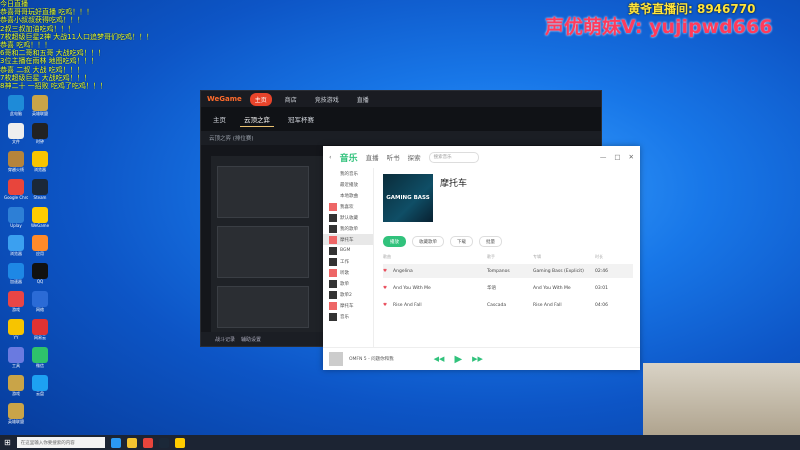 This screenshot has height=450, width=800. What do you see at coordinates (394, 241) in the screenshot?
I see `play-all-button: 播放` at bounding box center [394, 241].